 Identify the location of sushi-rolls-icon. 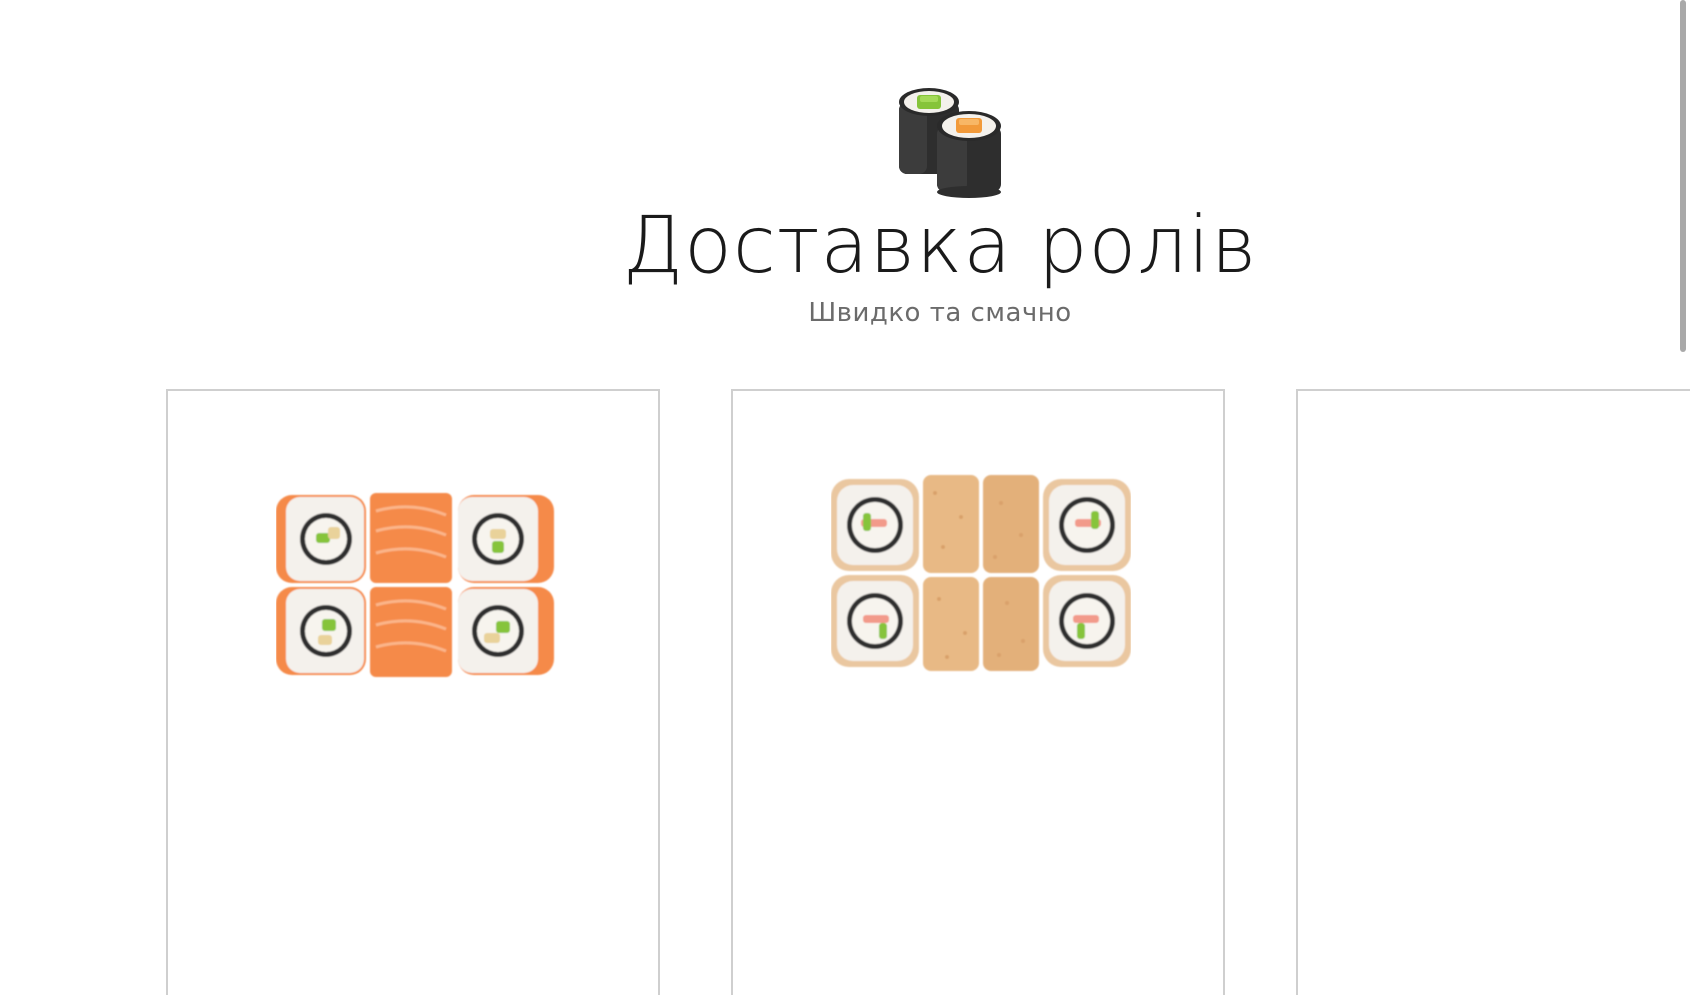
(950, 142).